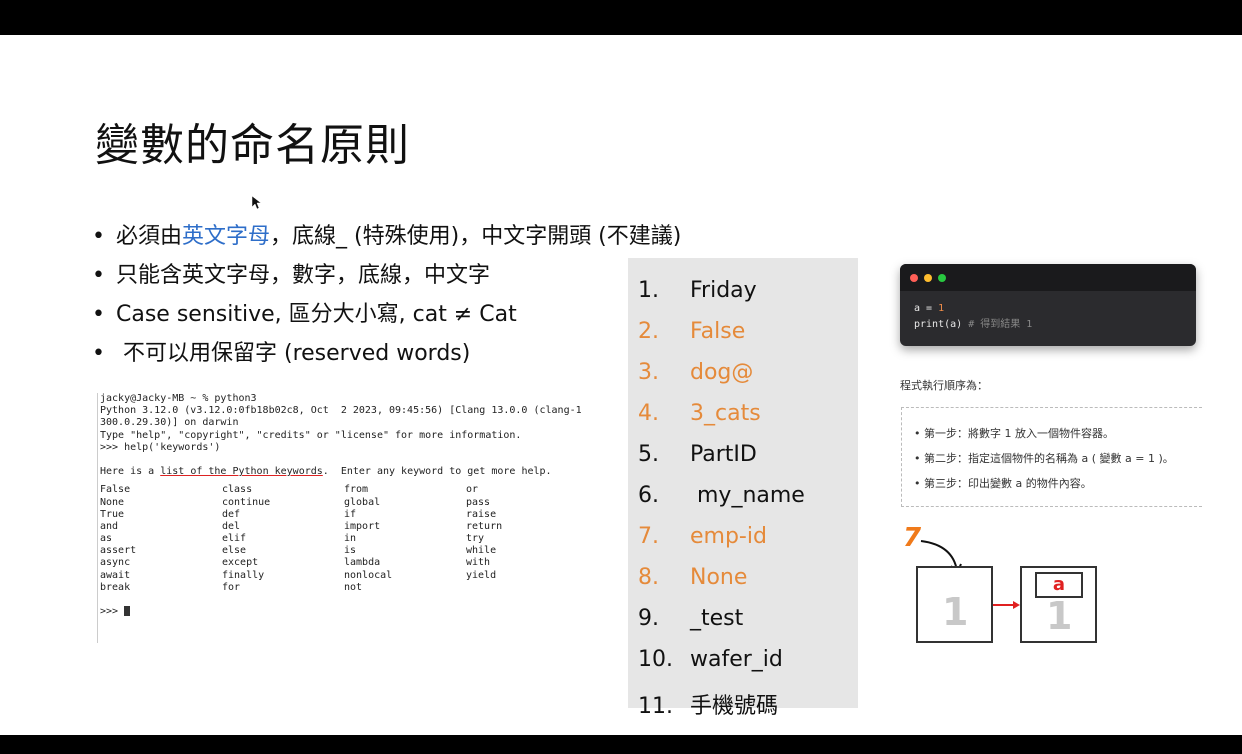 This screenshot has height=754, width=1242. Describe the element at coordinates (350, 551) in the screenshot. I see `keyword-cell: is` at that location.